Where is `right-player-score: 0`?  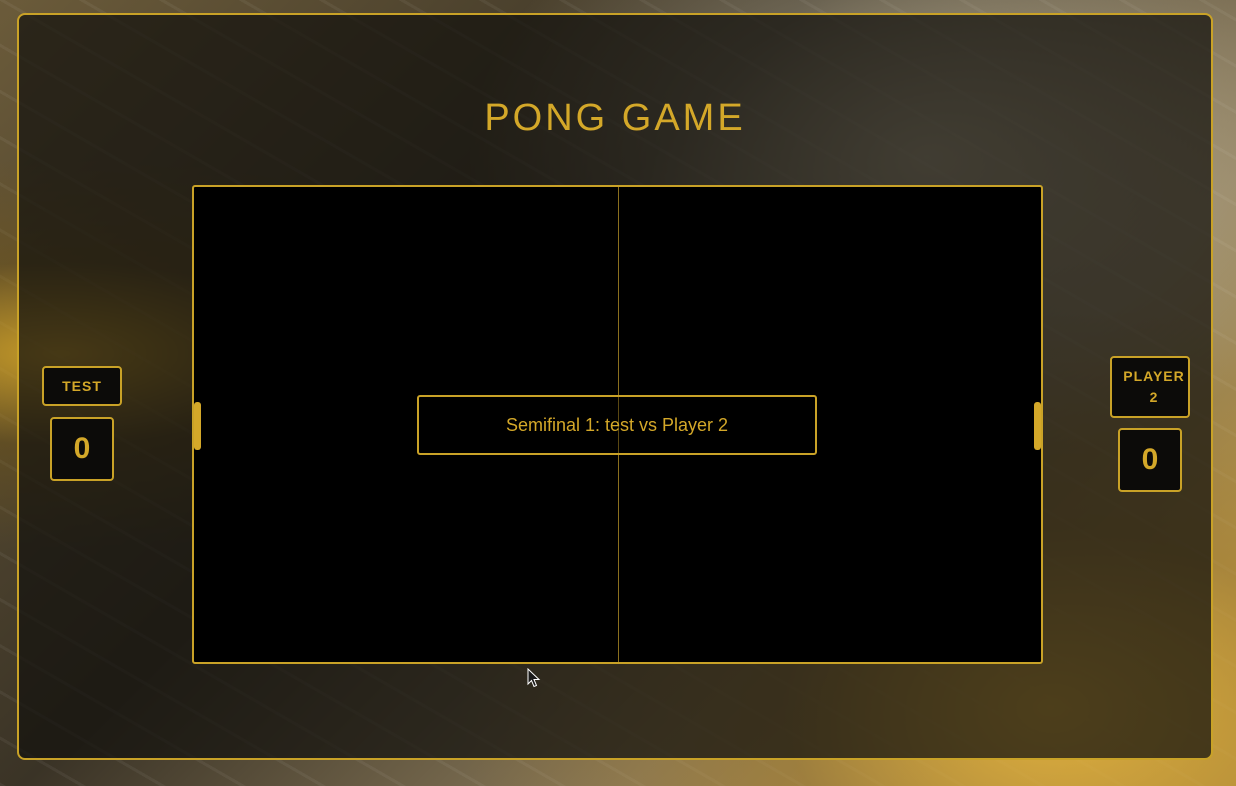 right-player-score: 0 is located at coordinates (1150, 460).